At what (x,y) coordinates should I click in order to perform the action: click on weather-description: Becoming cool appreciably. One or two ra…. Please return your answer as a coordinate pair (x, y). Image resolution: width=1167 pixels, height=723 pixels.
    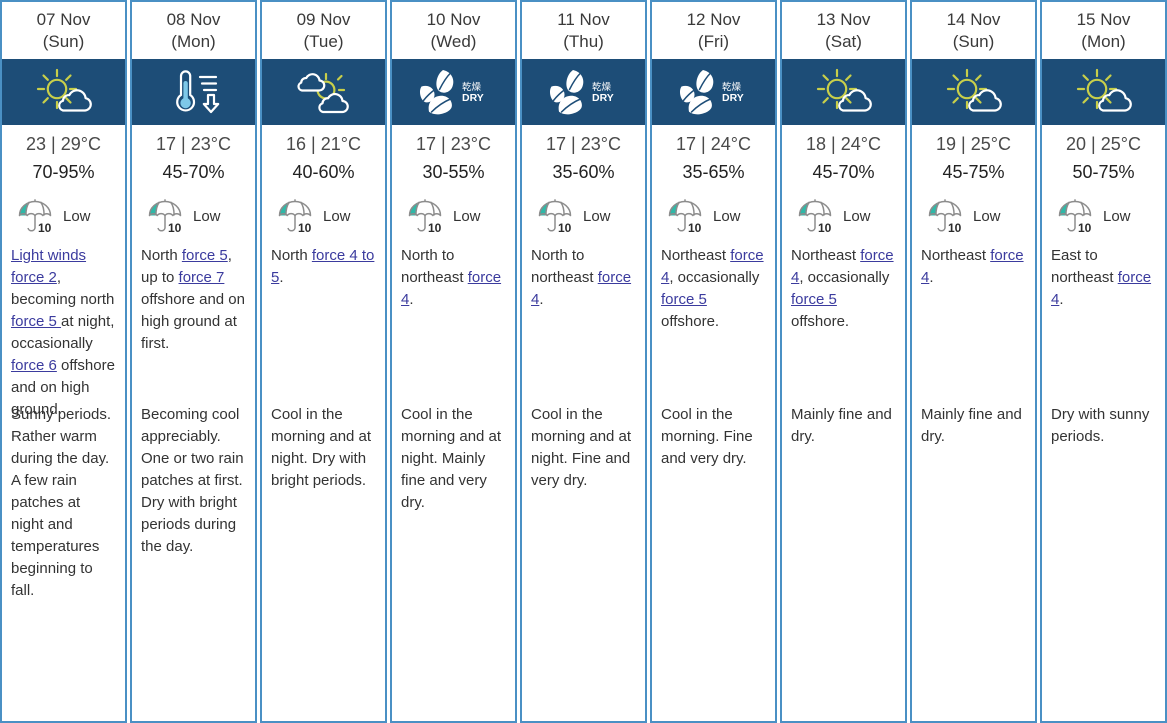
    Looking at the image, I should click on (192, 480).